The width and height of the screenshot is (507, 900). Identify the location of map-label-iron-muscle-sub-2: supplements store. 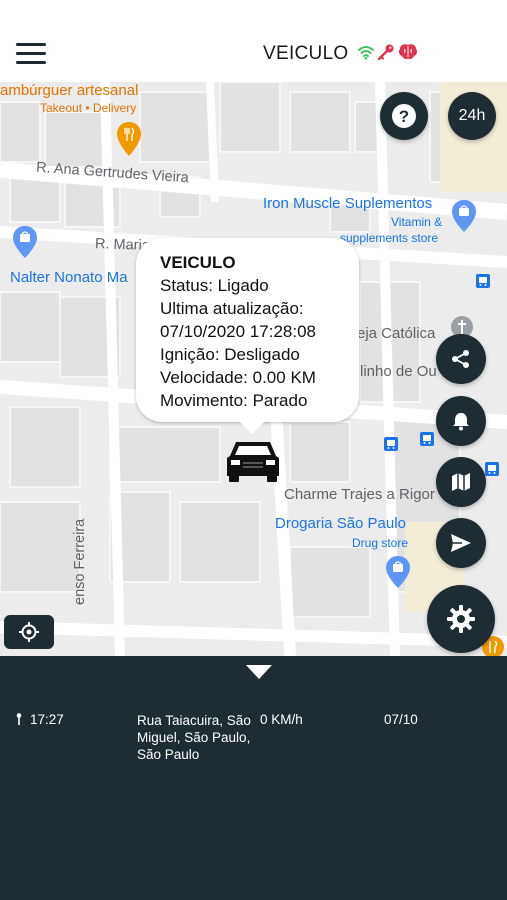
(389, 238).